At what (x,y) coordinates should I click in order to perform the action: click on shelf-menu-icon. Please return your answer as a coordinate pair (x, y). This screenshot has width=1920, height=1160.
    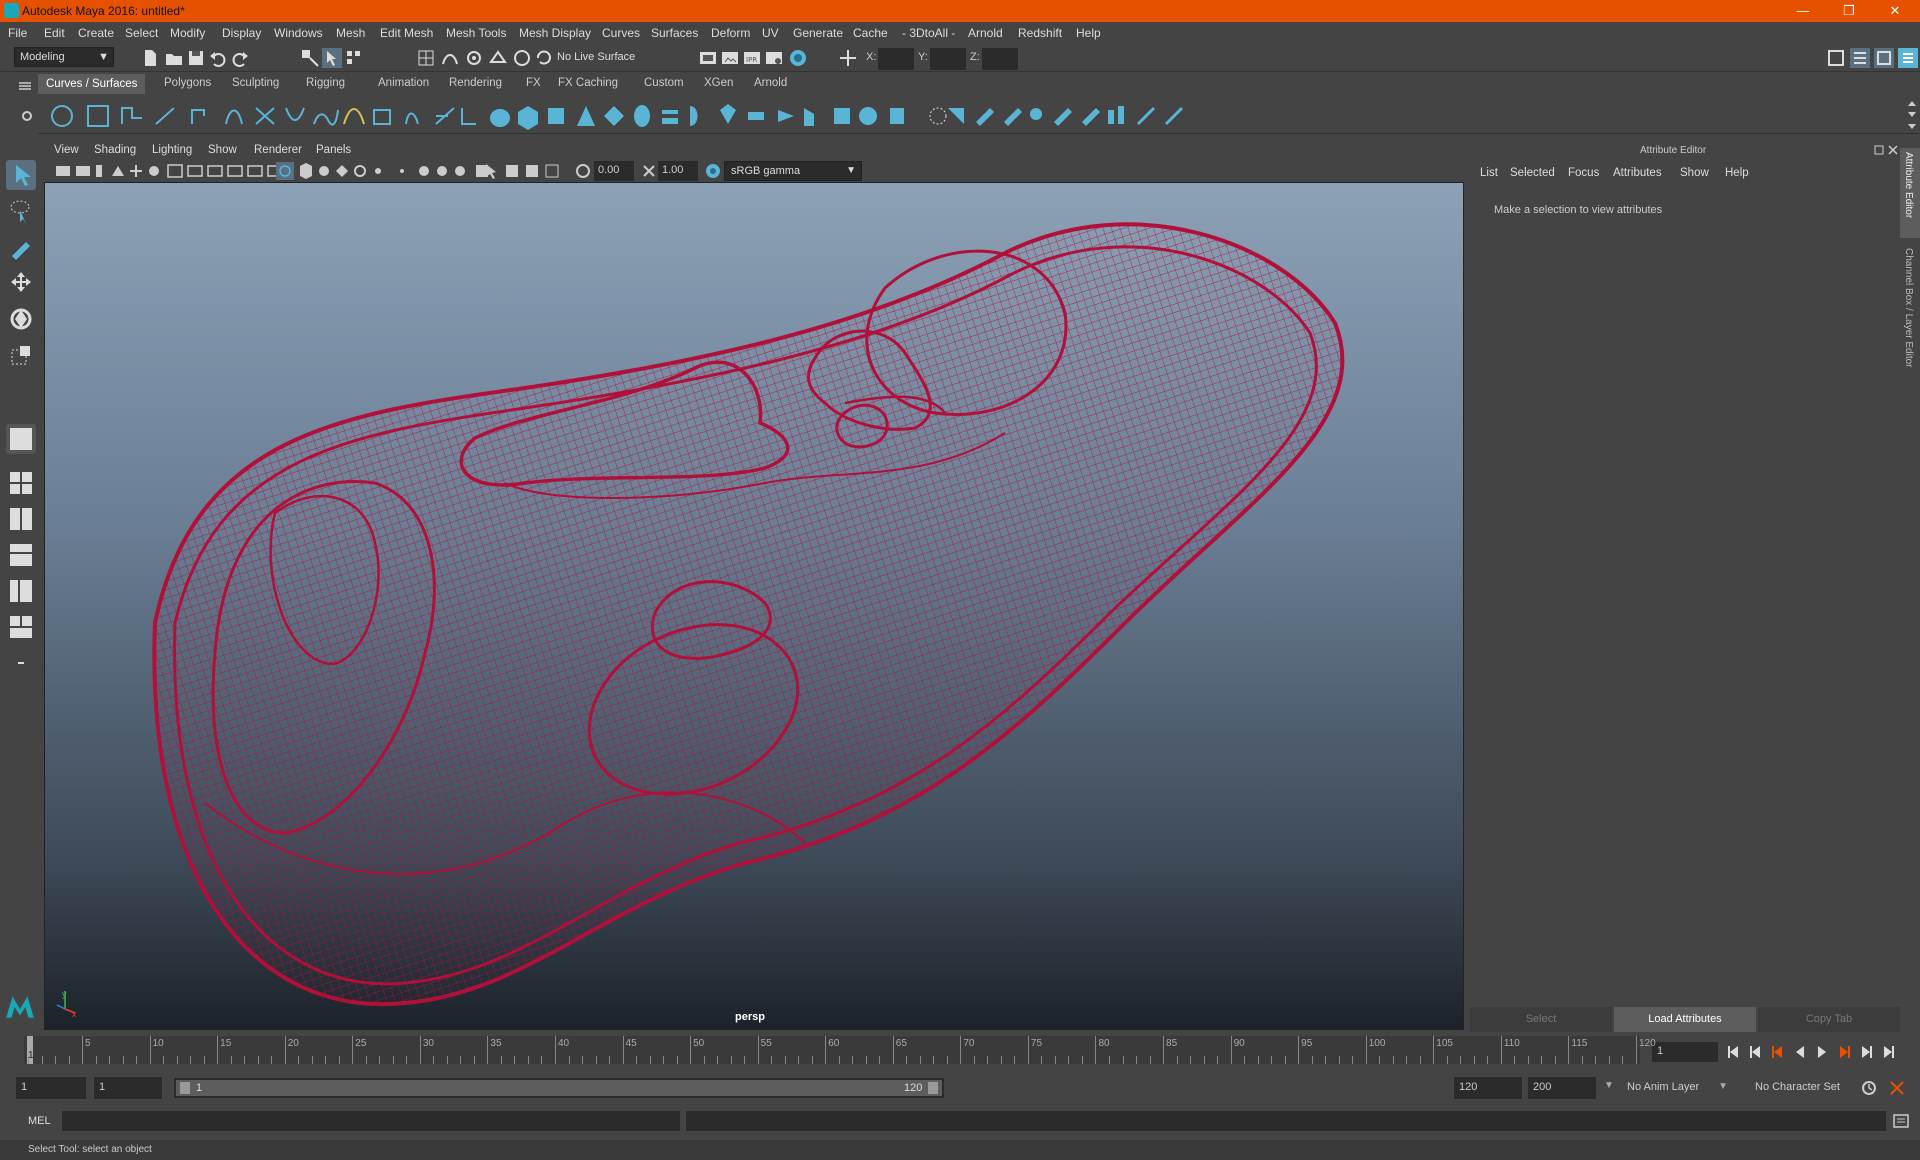
    Looking at the image, I should click on (25, 86).